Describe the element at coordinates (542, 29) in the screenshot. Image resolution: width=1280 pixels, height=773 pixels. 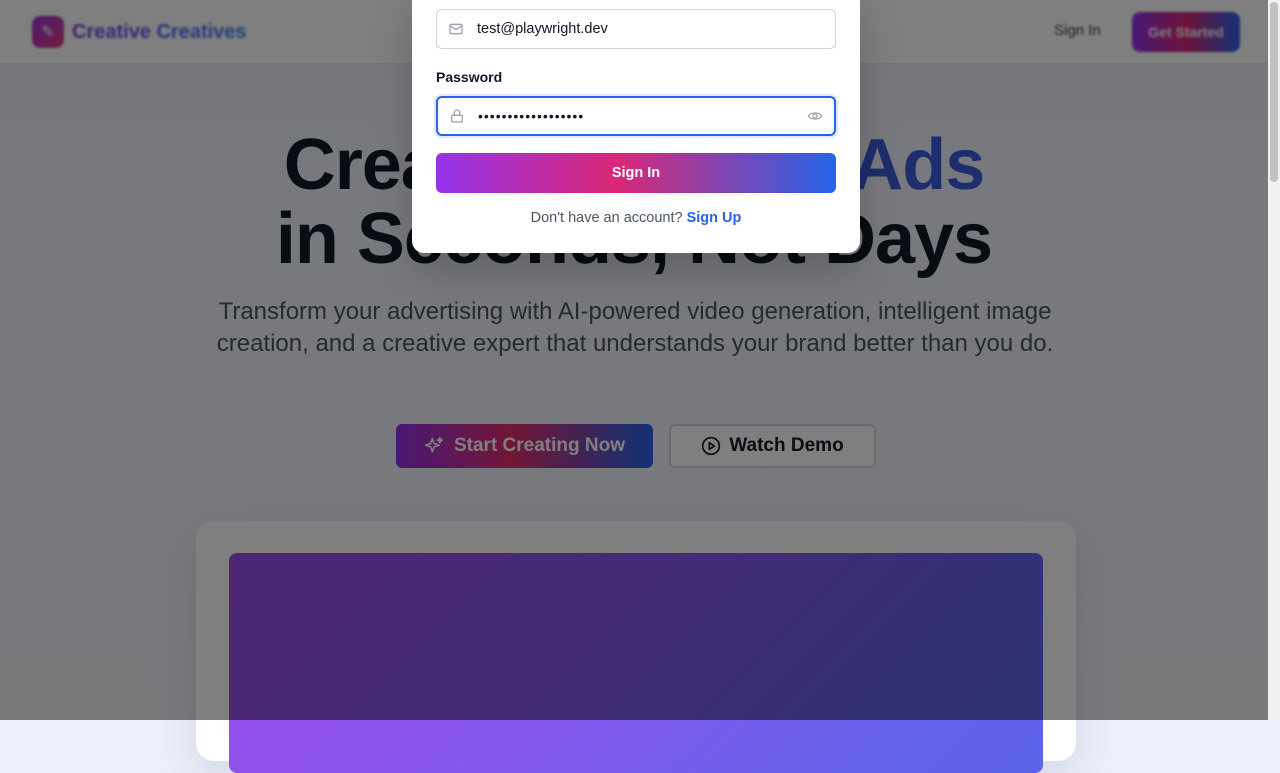
I see `email-value: test@playwright.dev` at that location.